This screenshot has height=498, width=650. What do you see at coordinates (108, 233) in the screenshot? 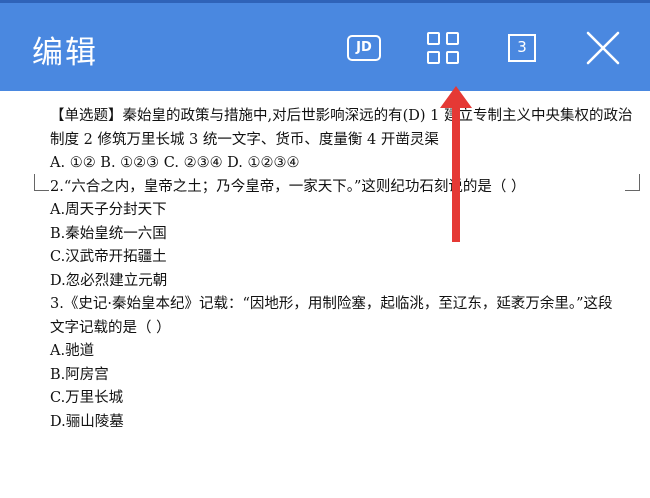
I see `doc-line: B.秦始皇统一六国` at bounding box center [108, 233].